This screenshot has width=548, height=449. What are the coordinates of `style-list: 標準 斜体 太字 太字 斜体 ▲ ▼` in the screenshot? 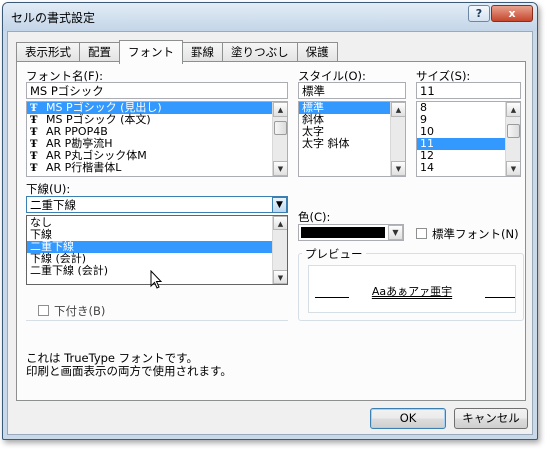 It's located at (352, 139).